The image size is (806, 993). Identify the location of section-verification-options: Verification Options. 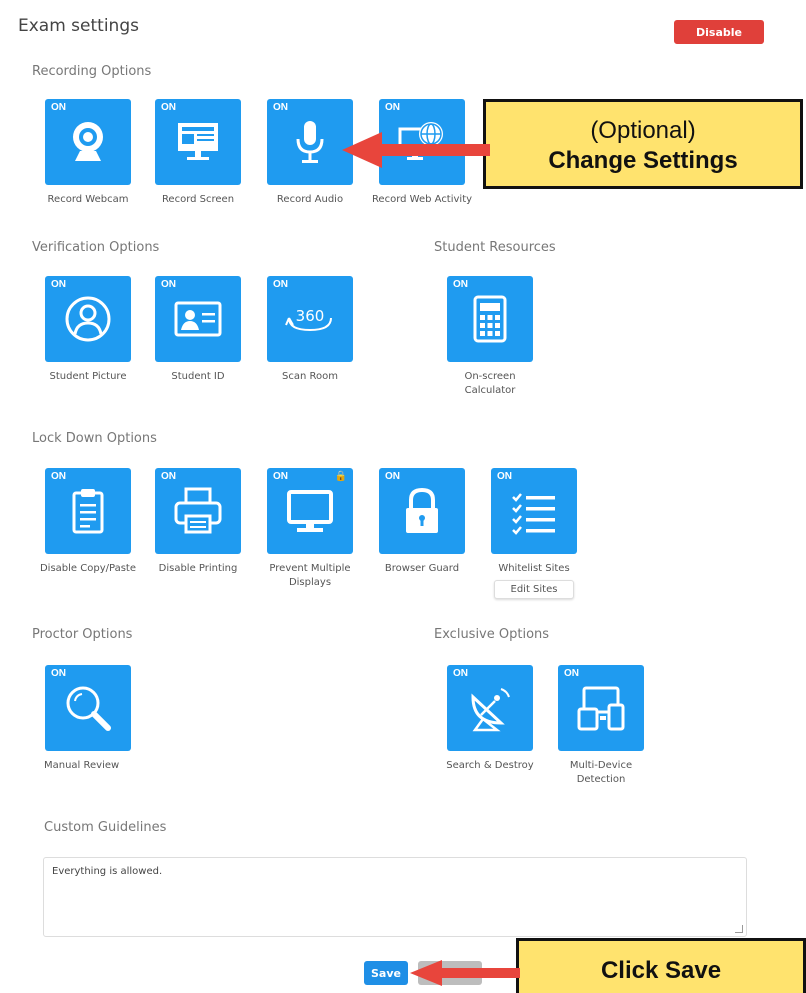
(96, 247).